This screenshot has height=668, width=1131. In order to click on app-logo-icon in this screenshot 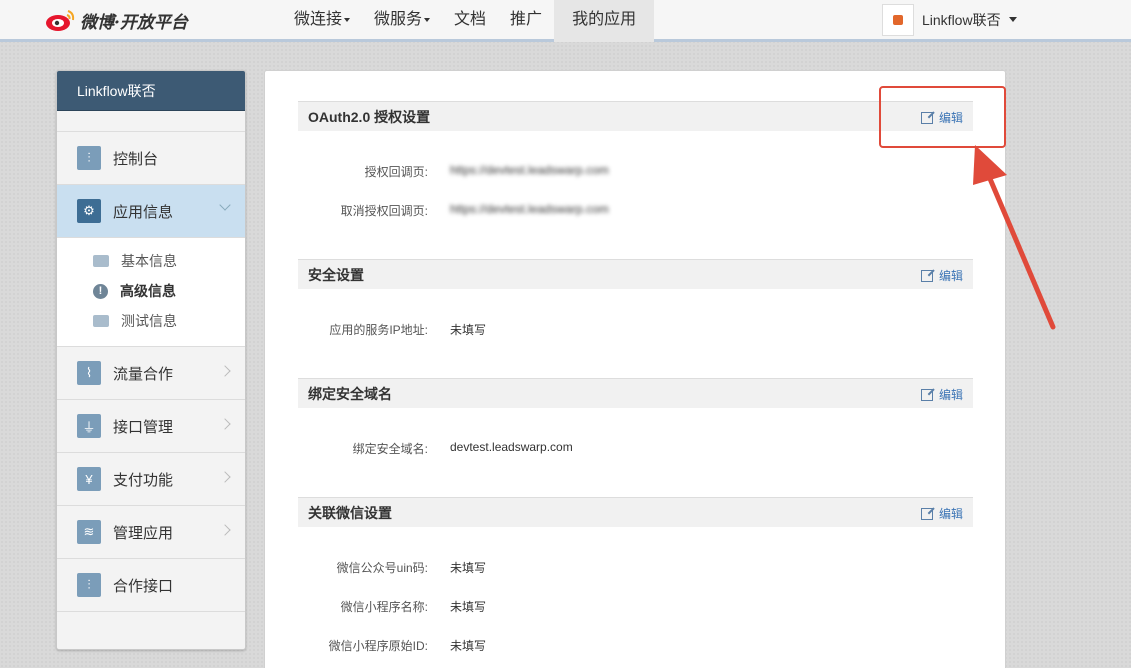, I will do `click(898, 19)`.